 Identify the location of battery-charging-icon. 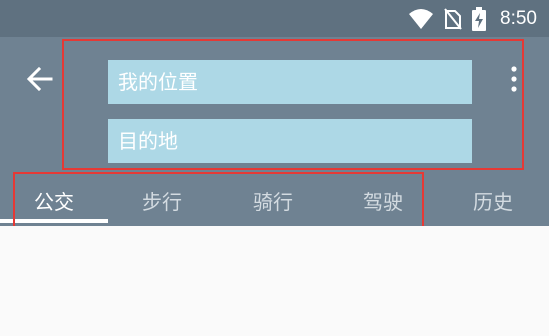
(479, 18).